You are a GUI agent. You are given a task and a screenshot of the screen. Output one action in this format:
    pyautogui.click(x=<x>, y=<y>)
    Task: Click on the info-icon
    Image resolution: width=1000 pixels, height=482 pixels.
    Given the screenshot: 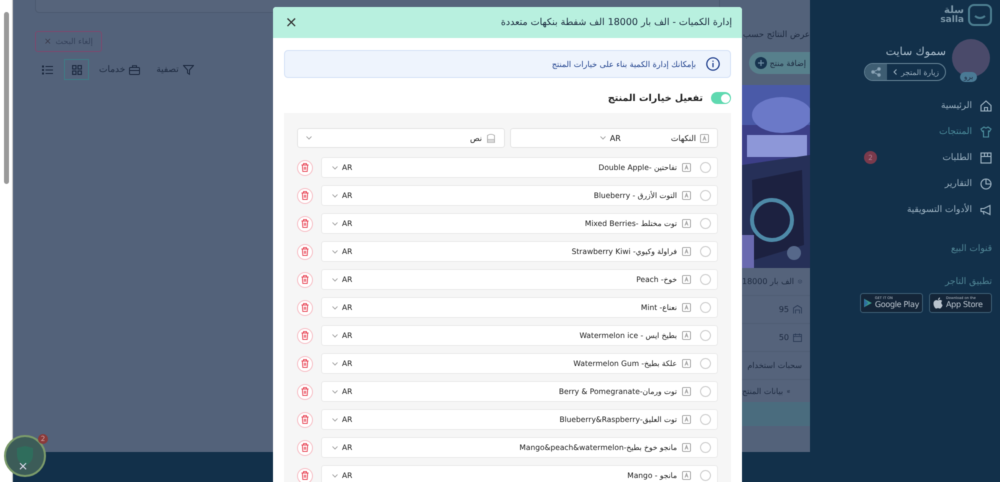 What is the action you would take?
    pyautogui.click(x=713, y=64)
    